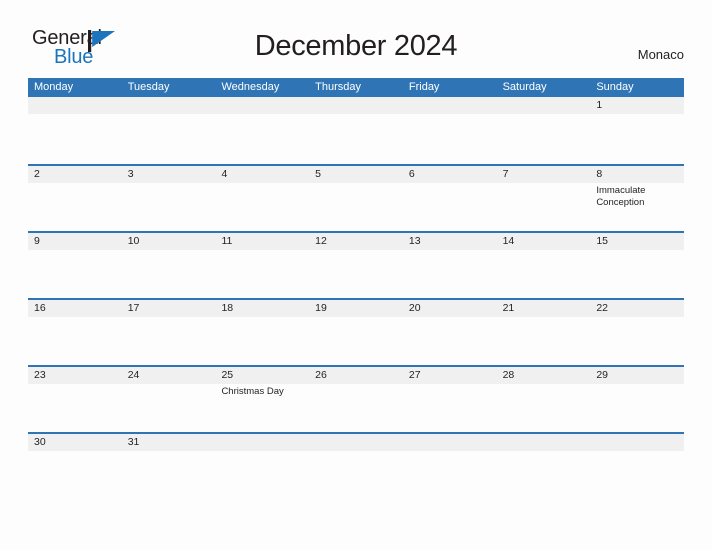 The height and width of the screenshot is (550, 712). I want to click on day-event-label: Immaculate Conception, so click(621, 196).